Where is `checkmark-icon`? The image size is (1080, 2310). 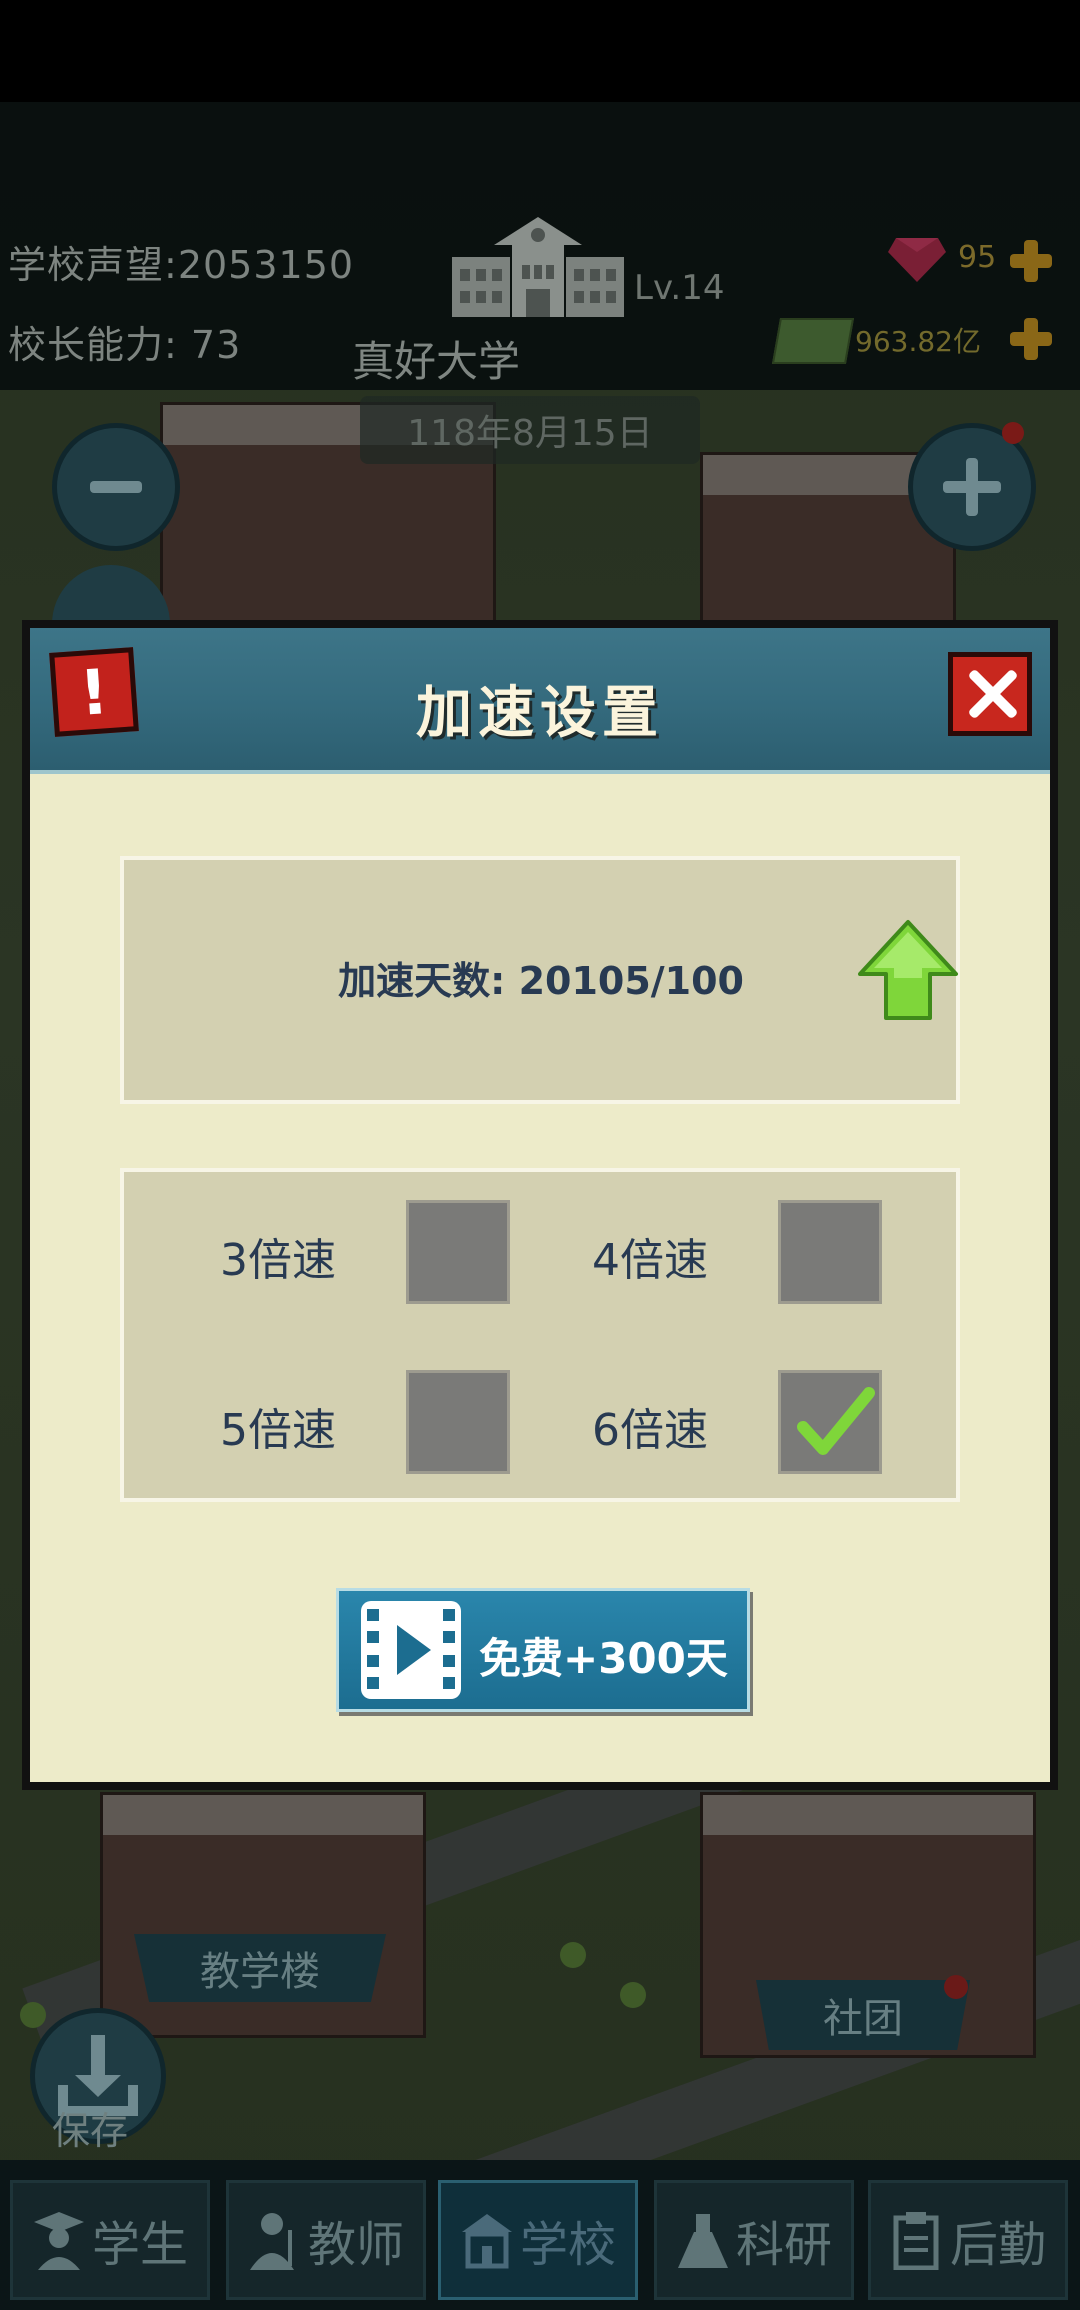
checkmark-icon is located at coordinates (836, 1421).